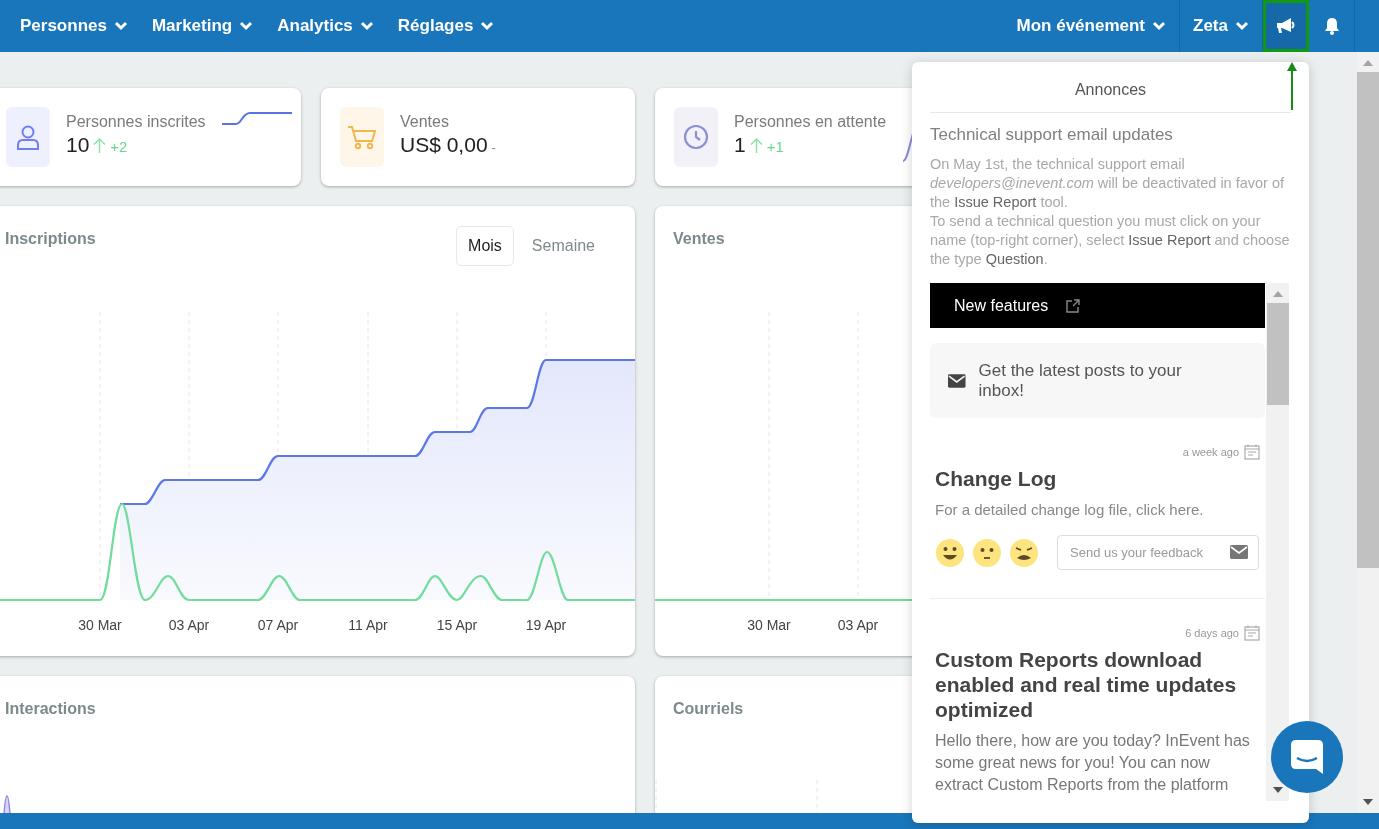 The width and height of the screenshot is (1379, 829). Describe the element at coordinates (1070, 510) in the screenshot. I see `post-body: For a detailed change log file, click here.` at that location.